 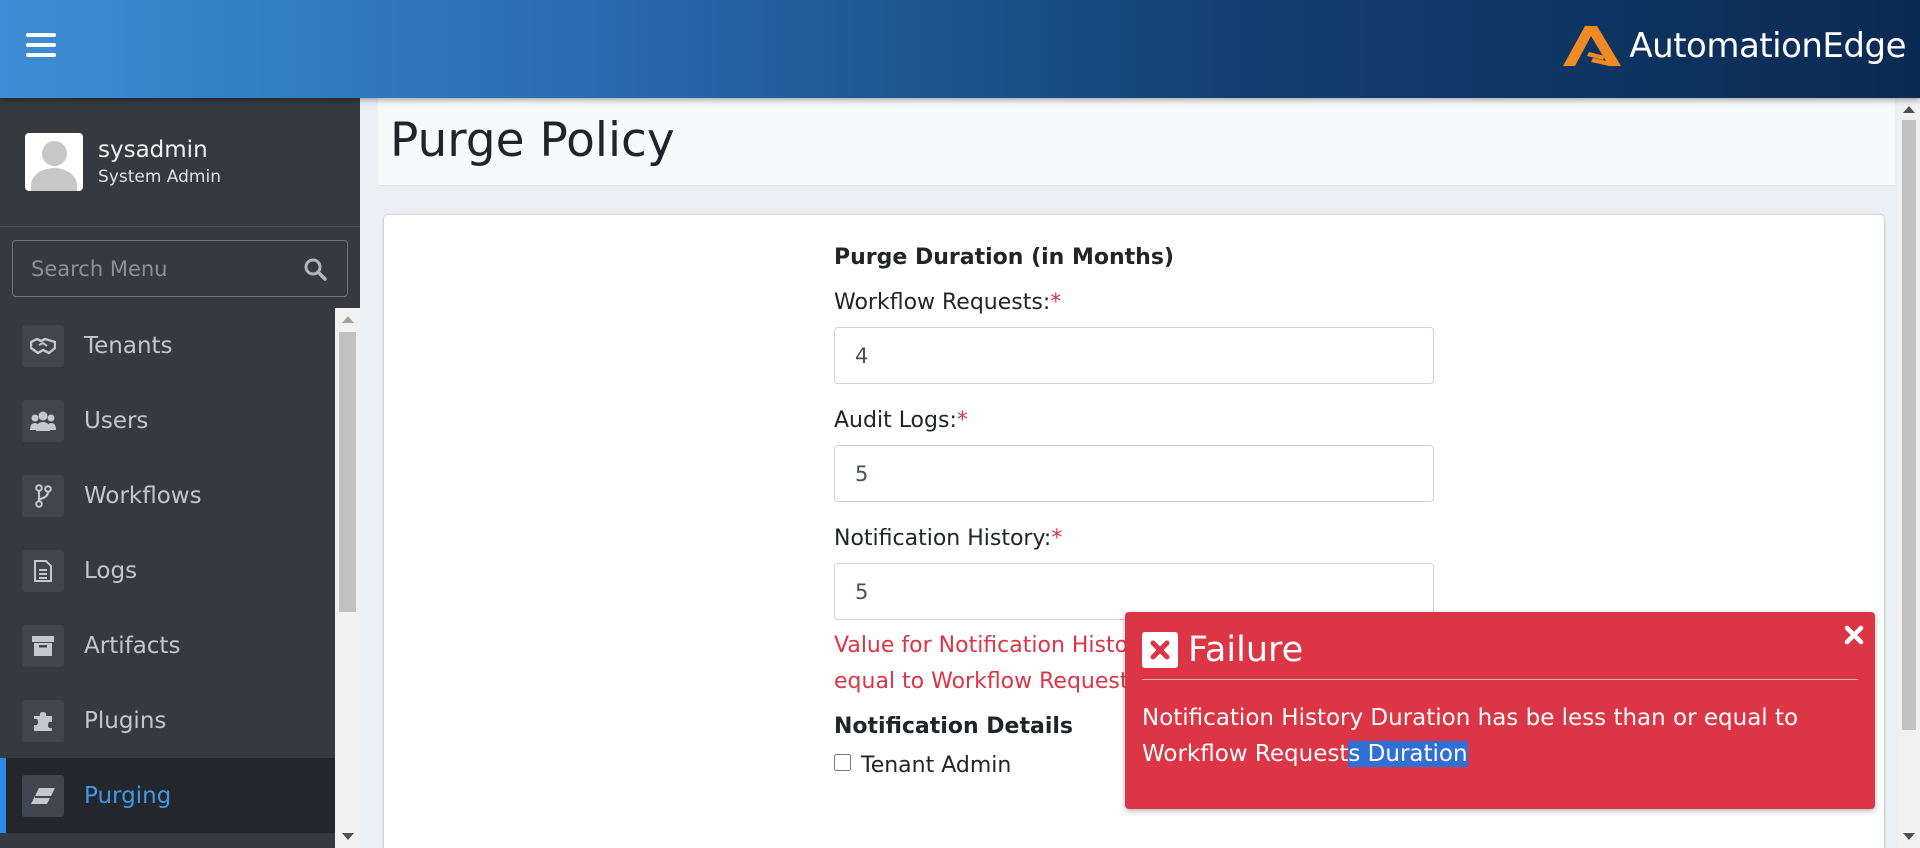 What do you see at coordinates (43, 495) in the screenshot?
I see `branch-icon` at bounding box center [43, 495].